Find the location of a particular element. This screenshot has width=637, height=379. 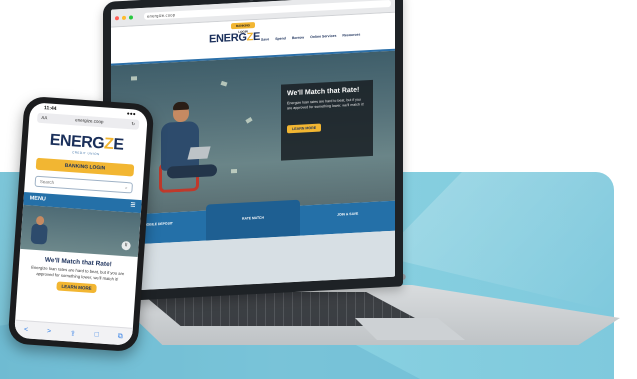

tabs-icon: ⧉ is located at coordinates (120, 336).